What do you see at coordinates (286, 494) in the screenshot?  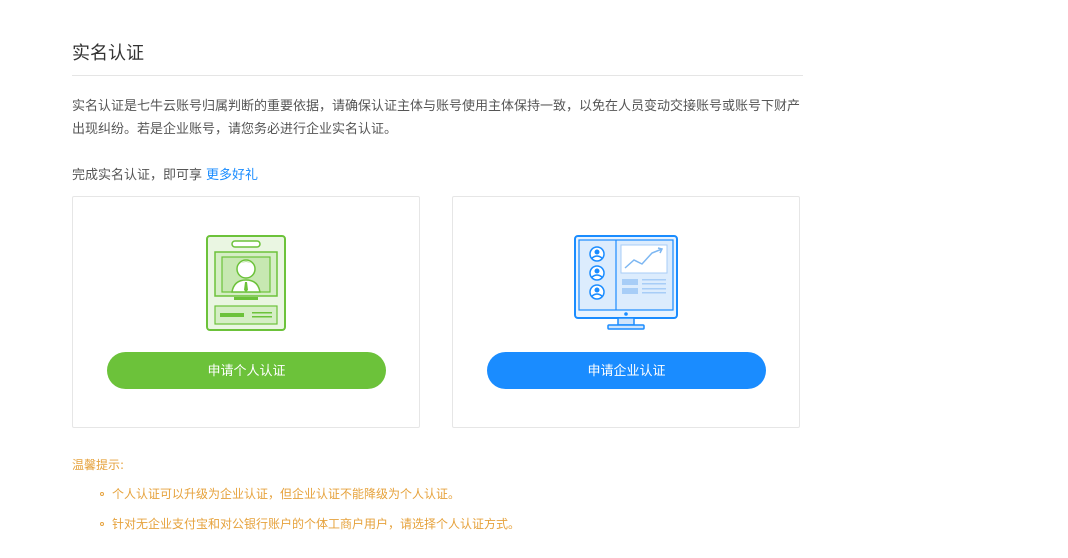 I see `tip-text: 个人认证可以升级为企业认证，但企业认证不能降级为个人认证。` at bounding box center [286, 494].